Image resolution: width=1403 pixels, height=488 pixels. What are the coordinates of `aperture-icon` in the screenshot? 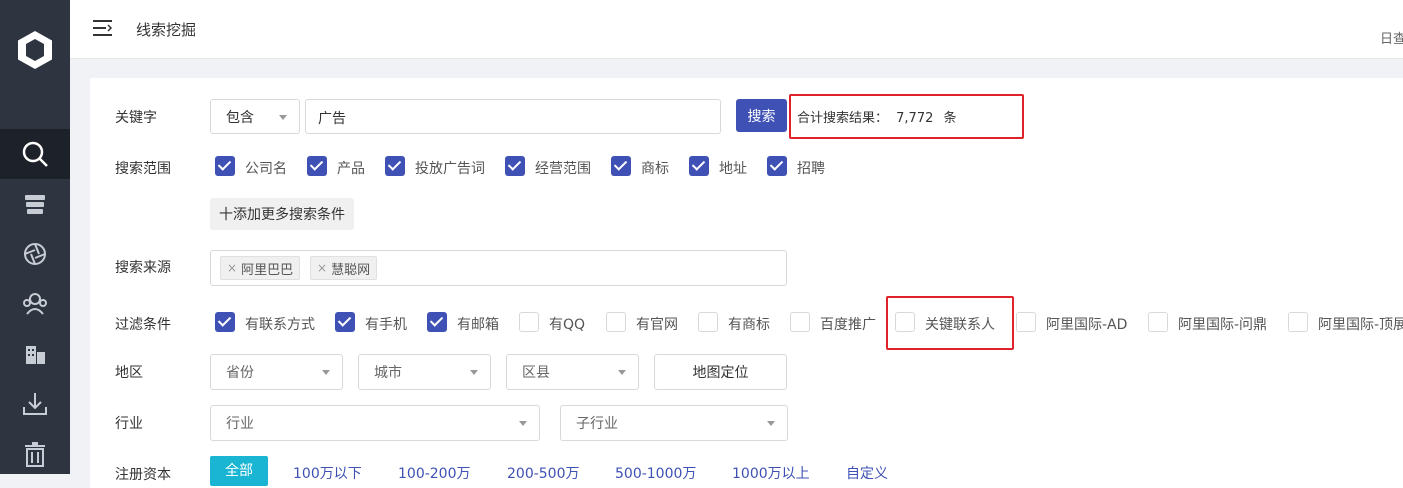 It's located at (35, 254).